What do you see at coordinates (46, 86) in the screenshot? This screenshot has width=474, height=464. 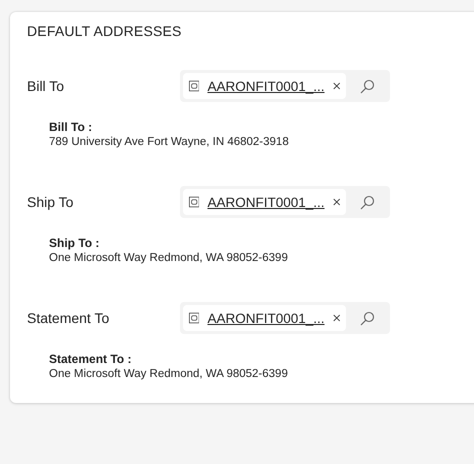 I see `field-label: Bill To` at bounding box center [46, 86].